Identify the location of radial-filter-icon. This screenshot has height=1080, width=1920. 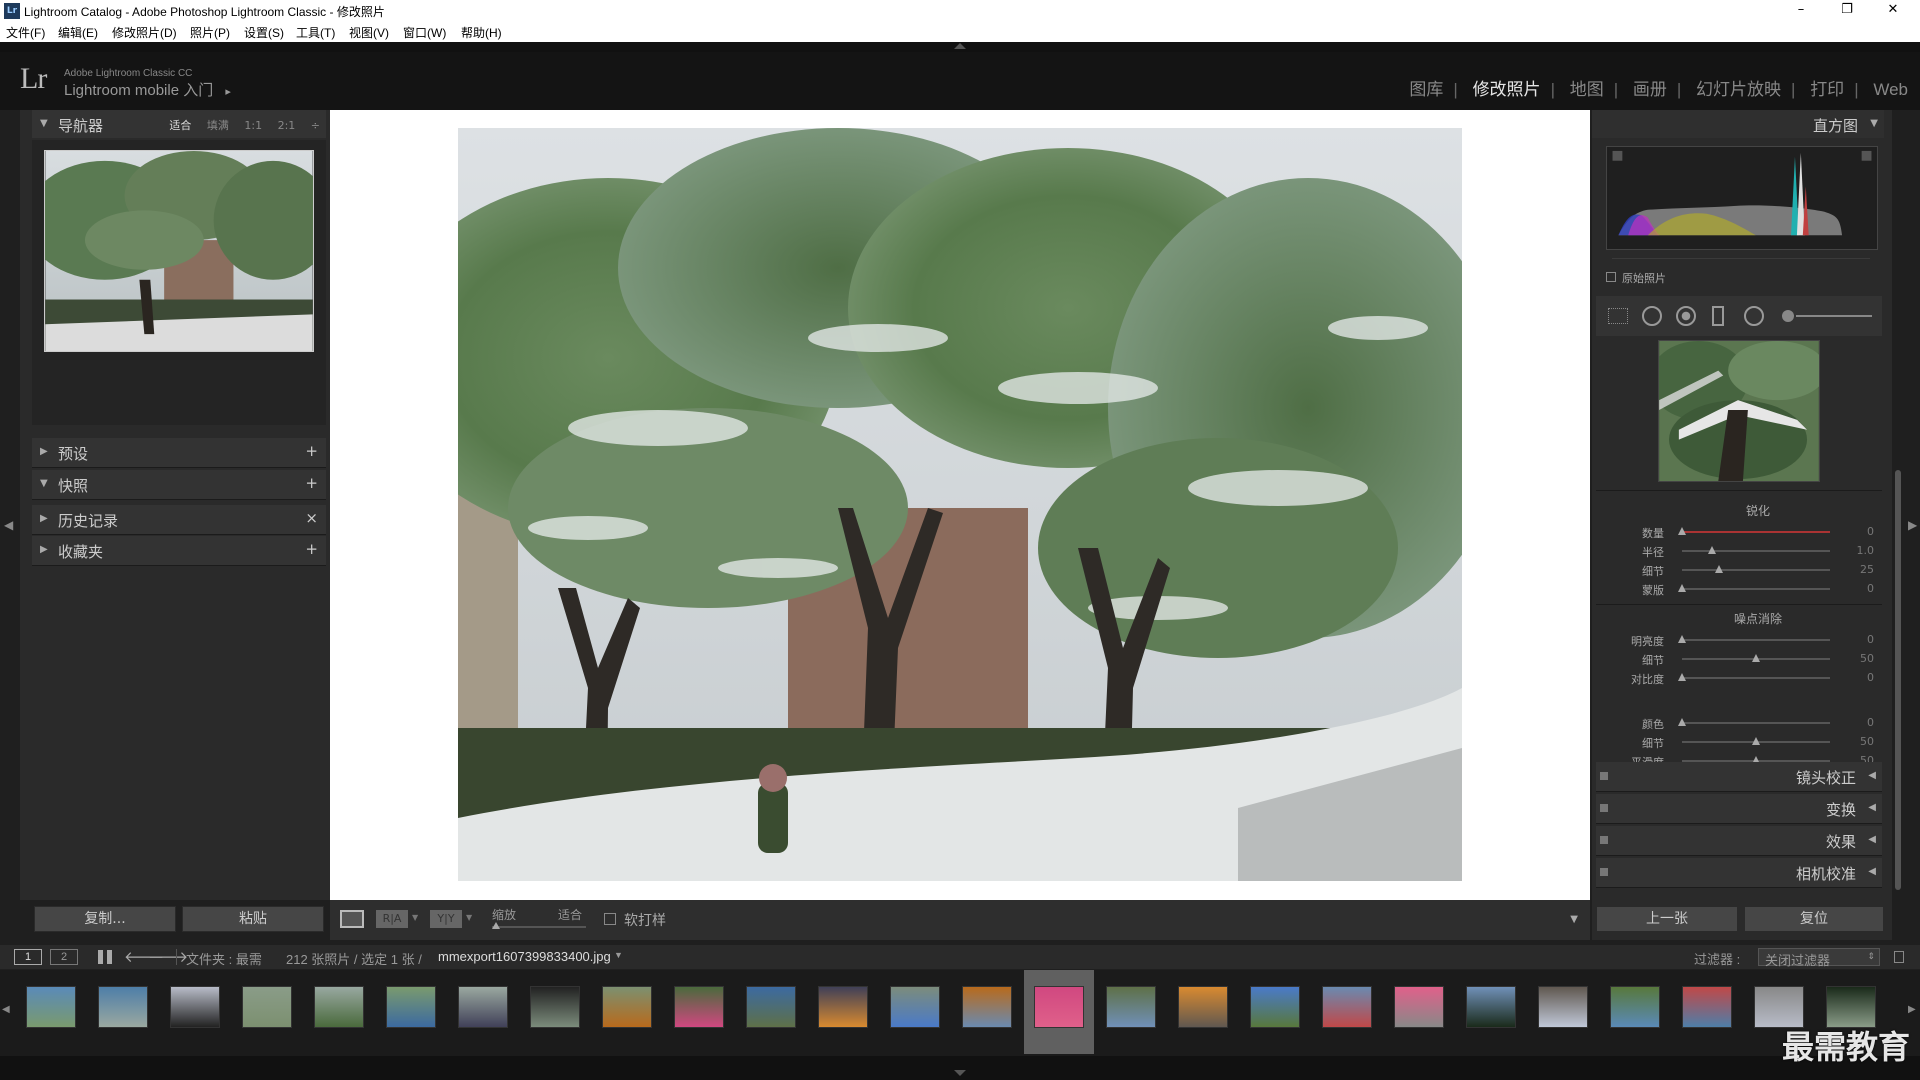
(1754, 316).